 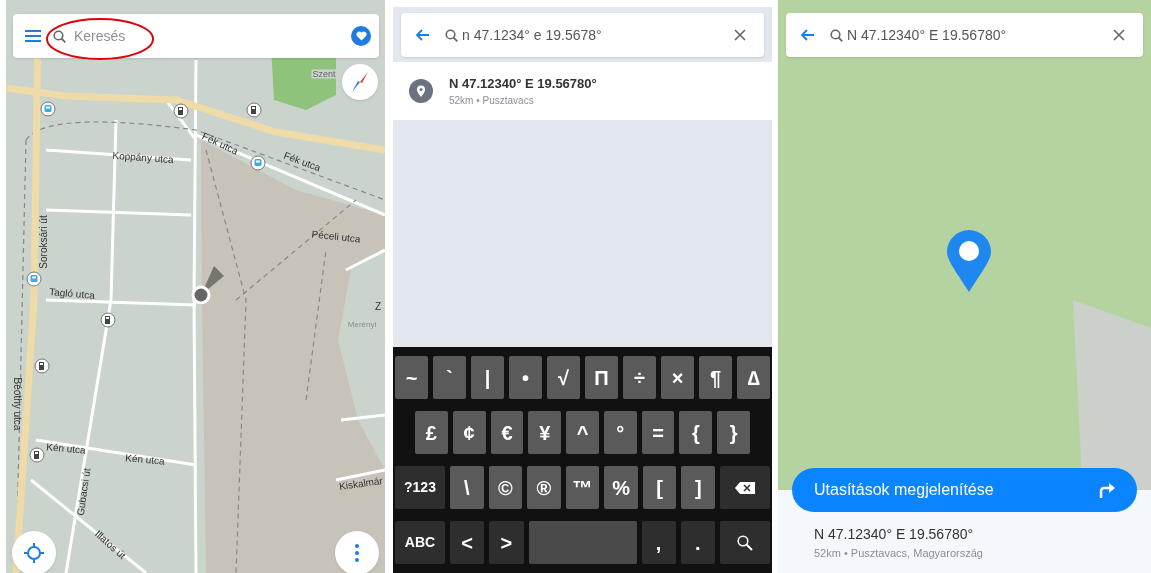 I want to click on keyboard-key: |, so click(x=487, y=377).